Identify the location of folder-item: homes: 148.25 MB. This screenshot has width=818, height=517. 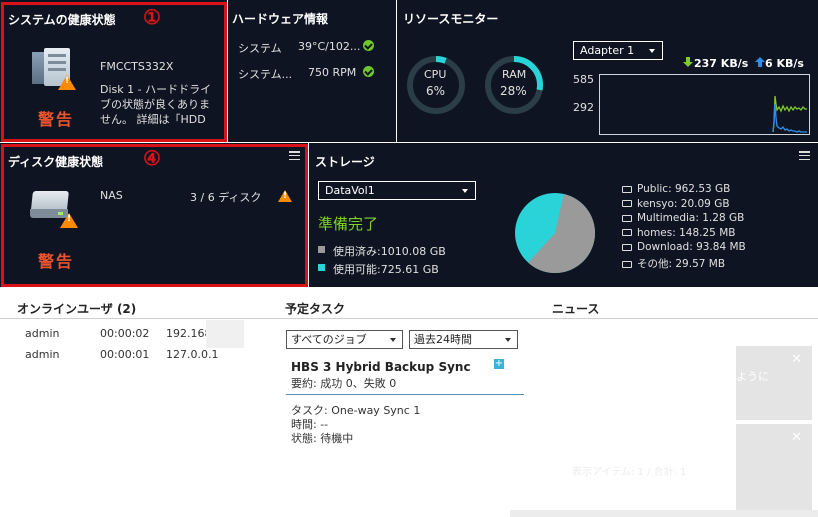
(678, 233).